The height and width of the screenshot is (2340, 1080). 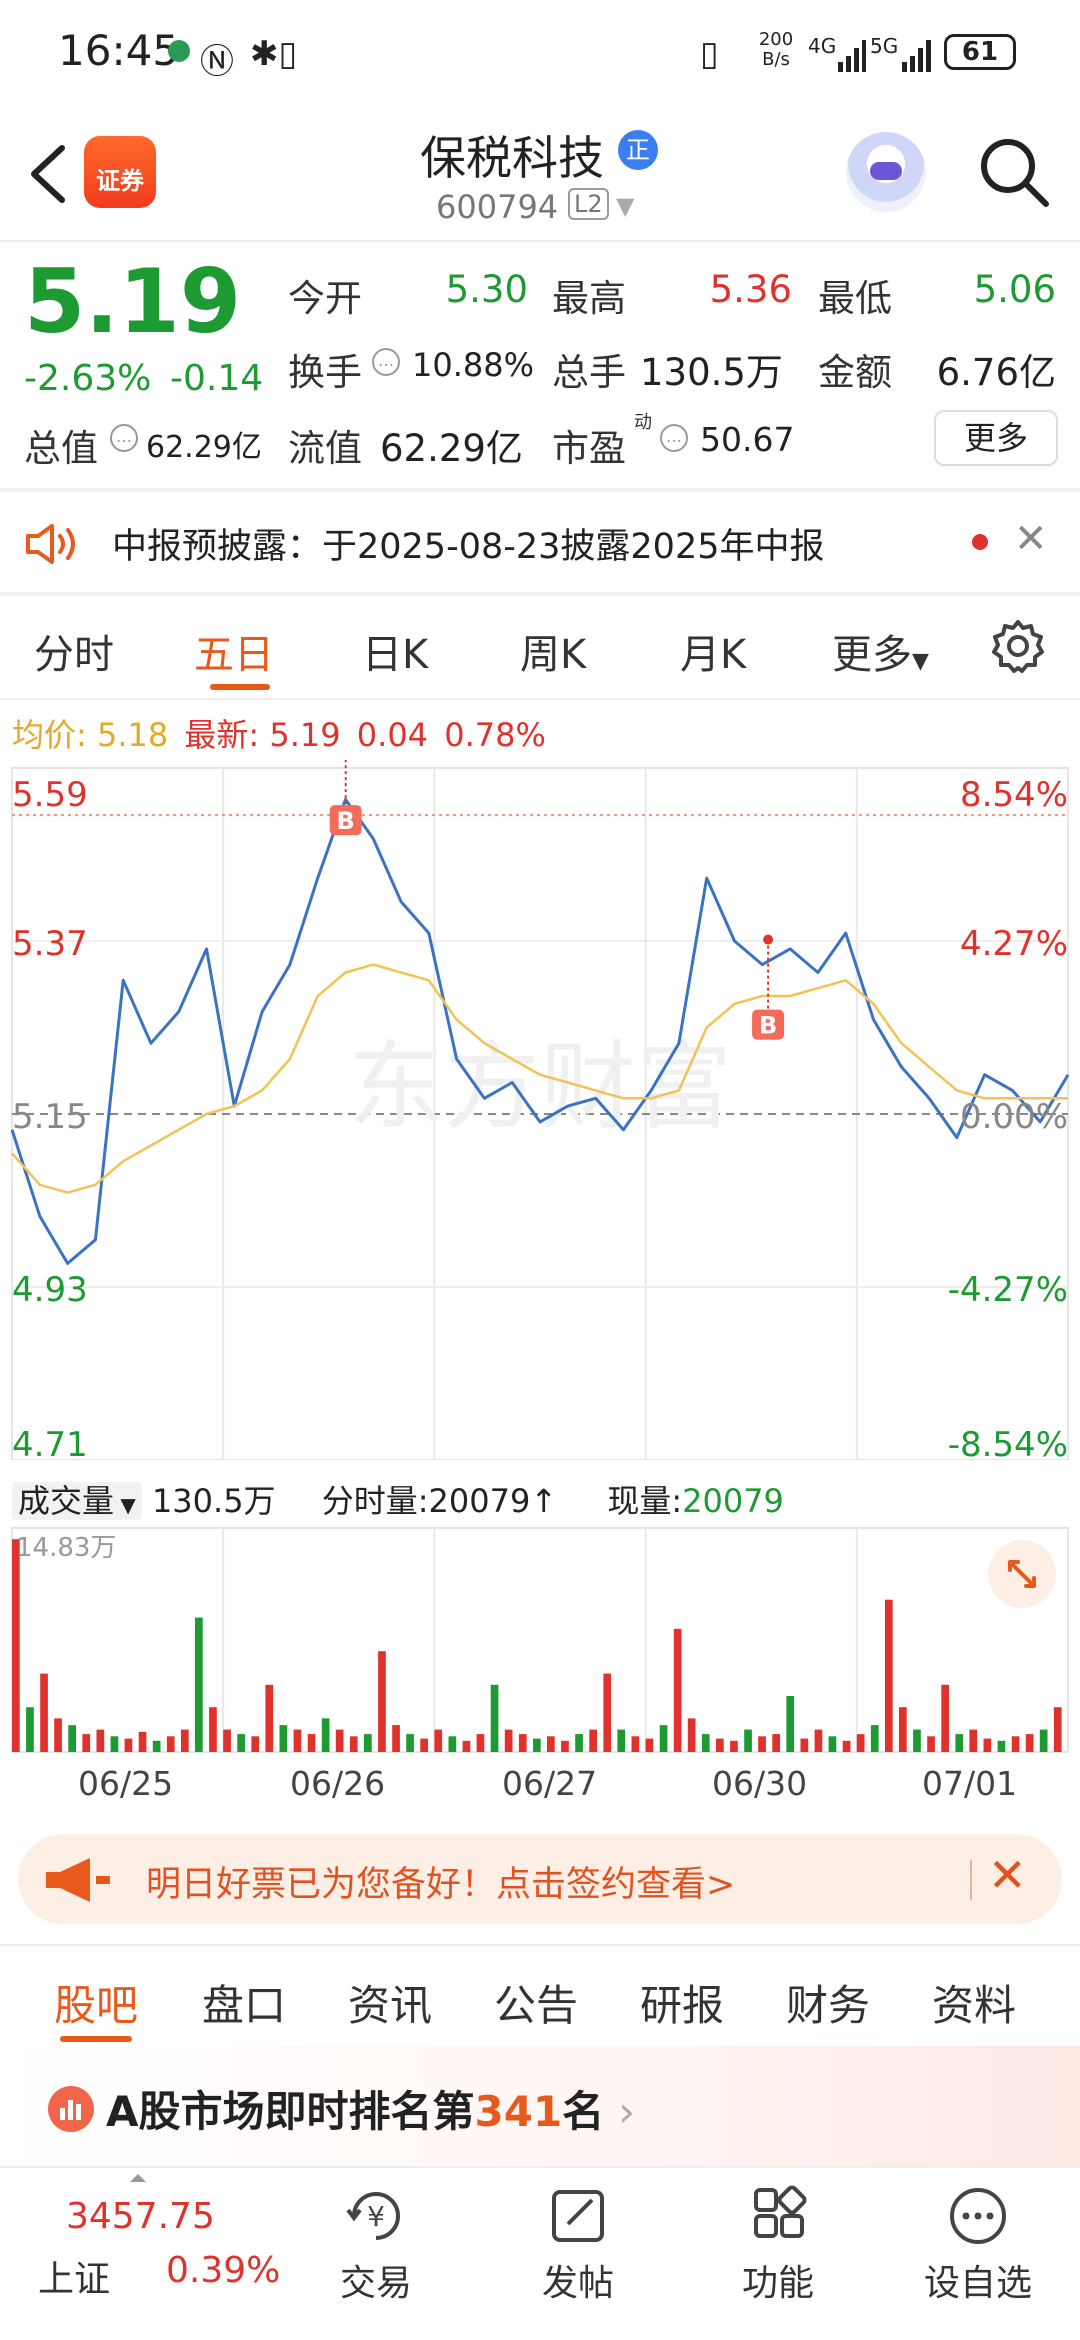 I want to click on y-right-tick: 4.27%, so click(x=1014, y=944).